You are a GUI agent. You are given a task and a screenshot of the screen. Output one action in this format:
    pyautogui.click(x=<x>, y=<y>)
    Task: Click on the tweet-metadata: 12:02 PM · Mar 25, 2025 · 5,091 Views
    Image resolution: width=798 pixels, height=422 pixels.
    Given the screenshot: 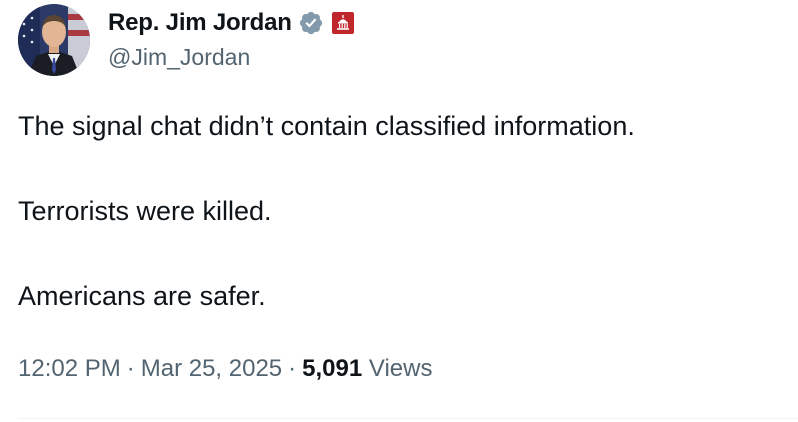 What is the action you would take?
    pyautogui.click(x=225, y=369)
    